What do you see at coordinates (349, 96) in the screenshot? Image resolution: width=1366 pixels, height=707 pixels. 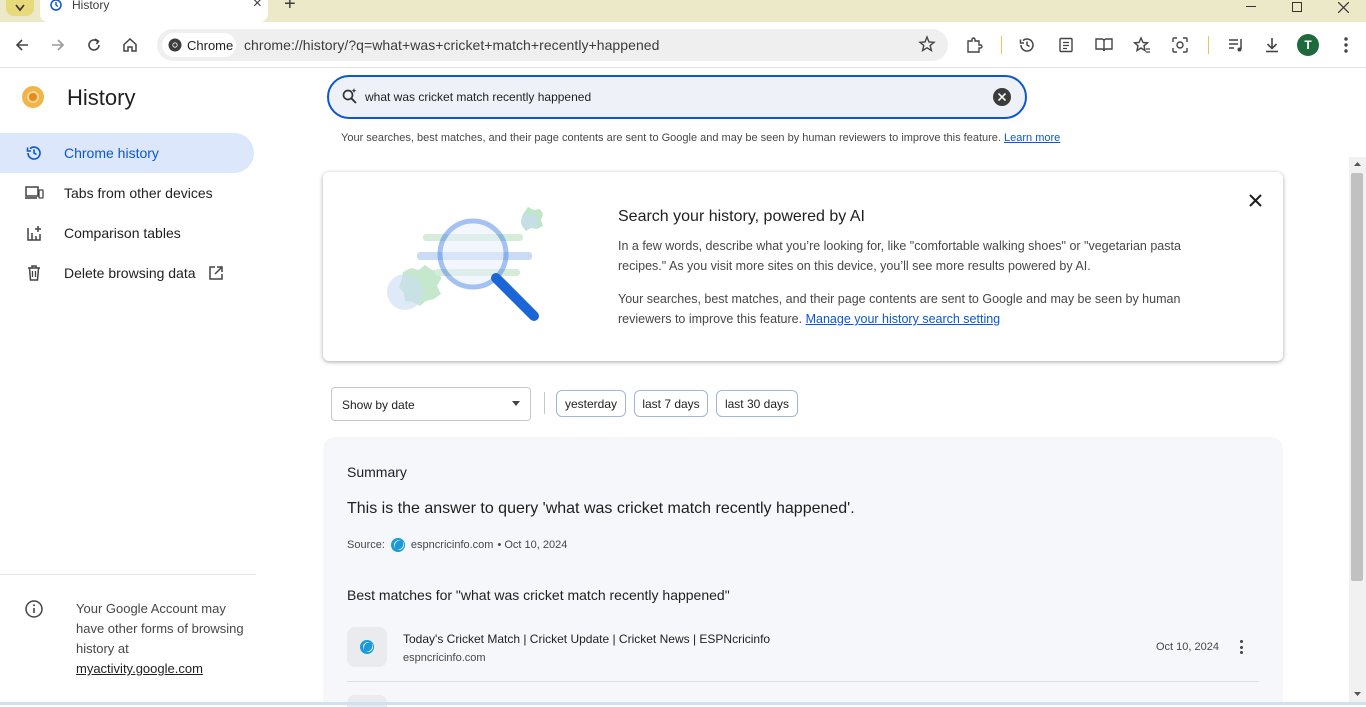 I see `ai-search-icon` at bounding box center [349, 96].